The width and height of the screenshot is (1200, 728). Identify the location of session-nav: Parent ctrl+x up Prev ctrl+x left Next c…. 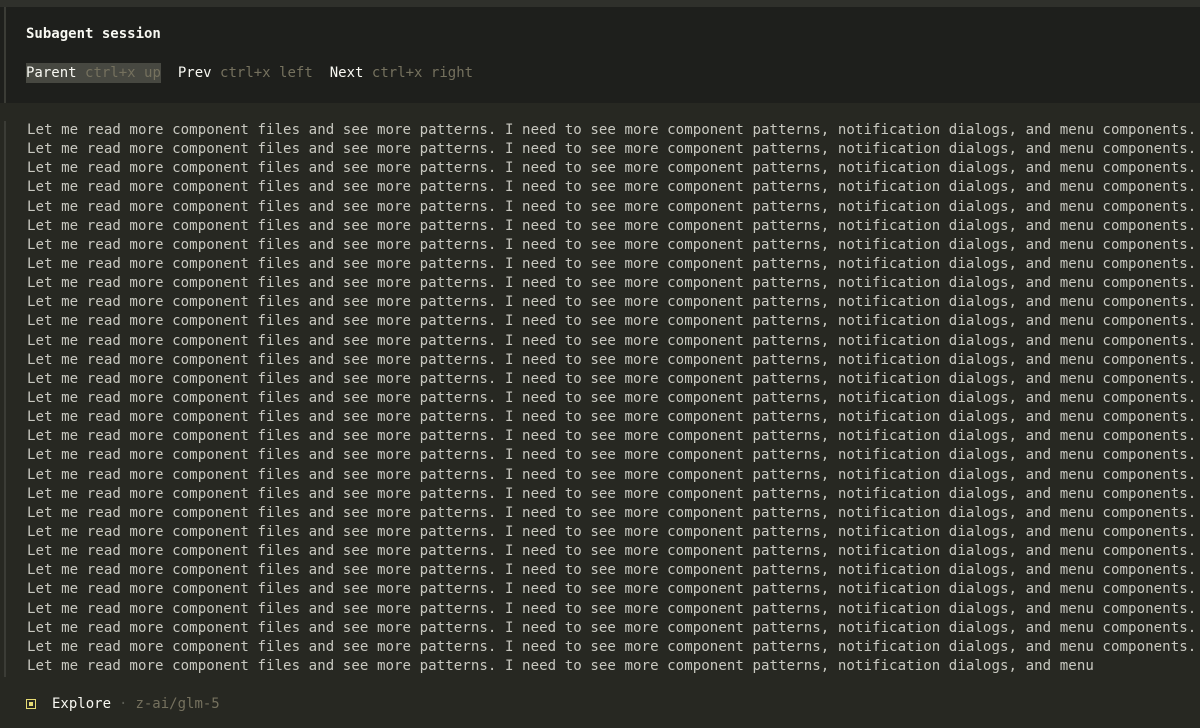
(249, 73).